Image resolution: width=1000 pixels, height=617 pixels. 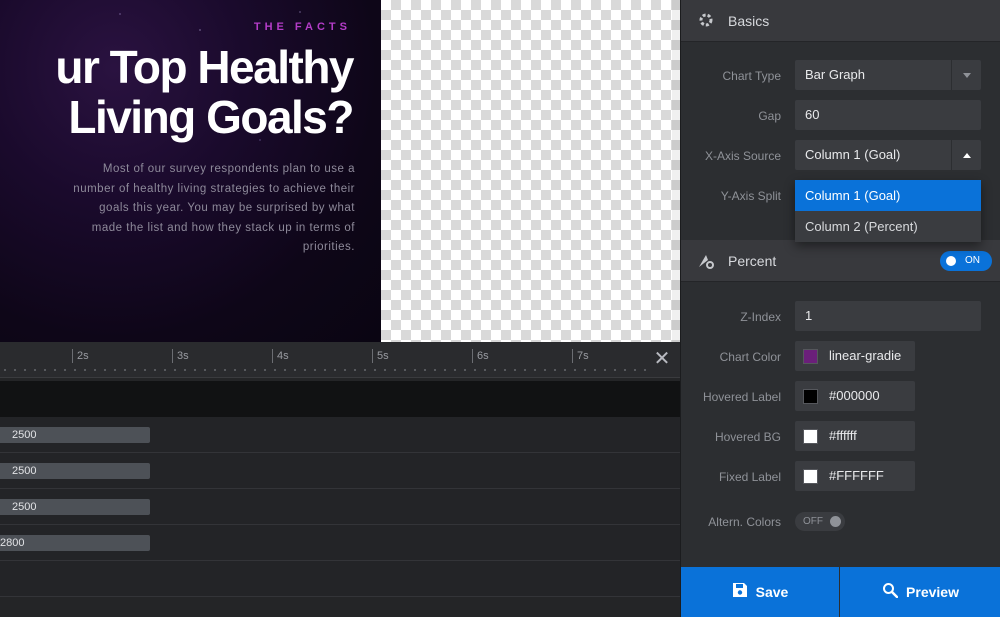 I want to click on close-icon: ✕, so click(x=662, y=359).